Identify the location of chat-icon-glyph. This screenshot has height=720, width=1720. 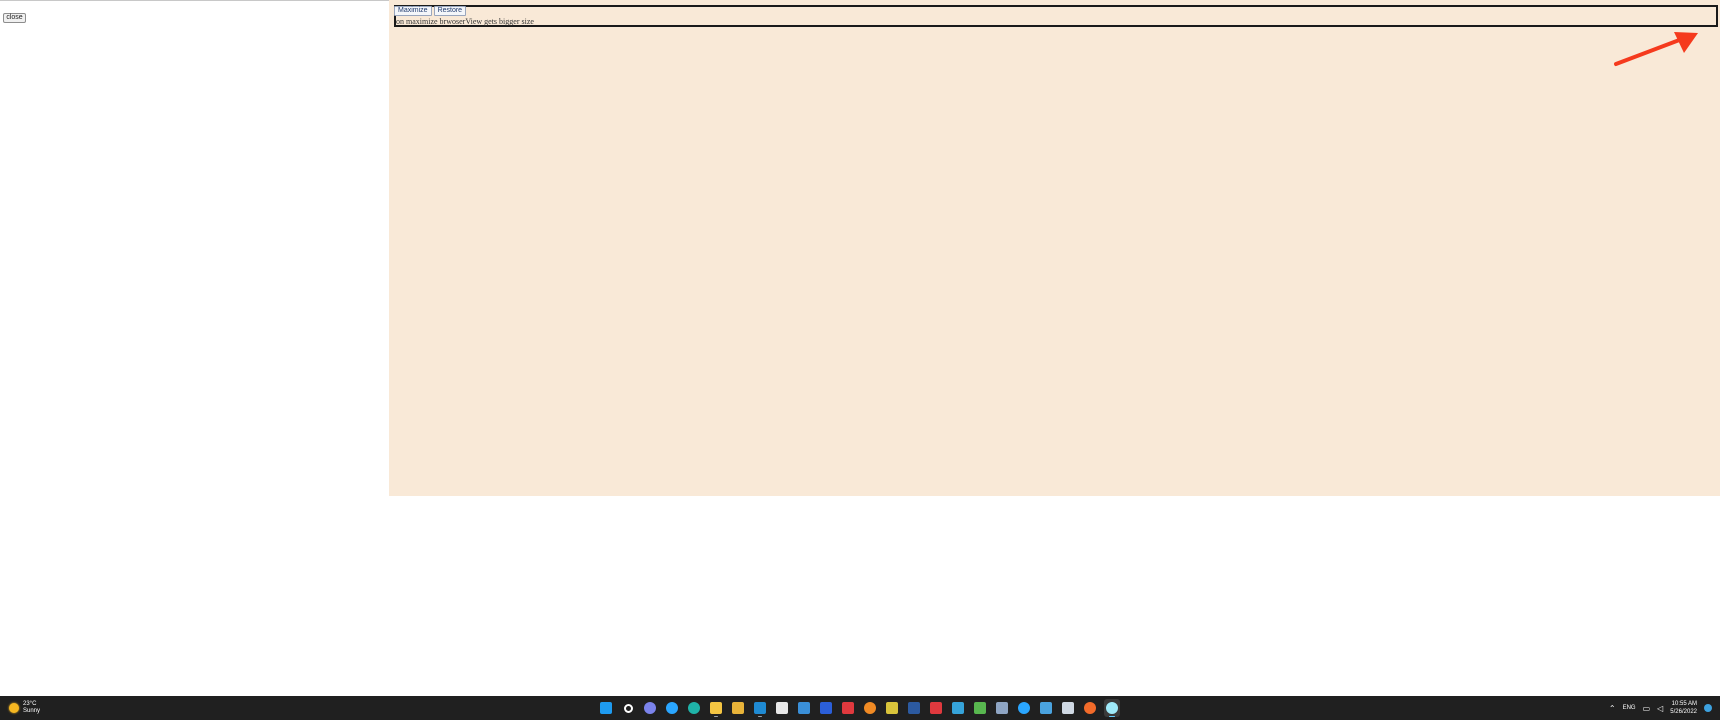
(650, 708).